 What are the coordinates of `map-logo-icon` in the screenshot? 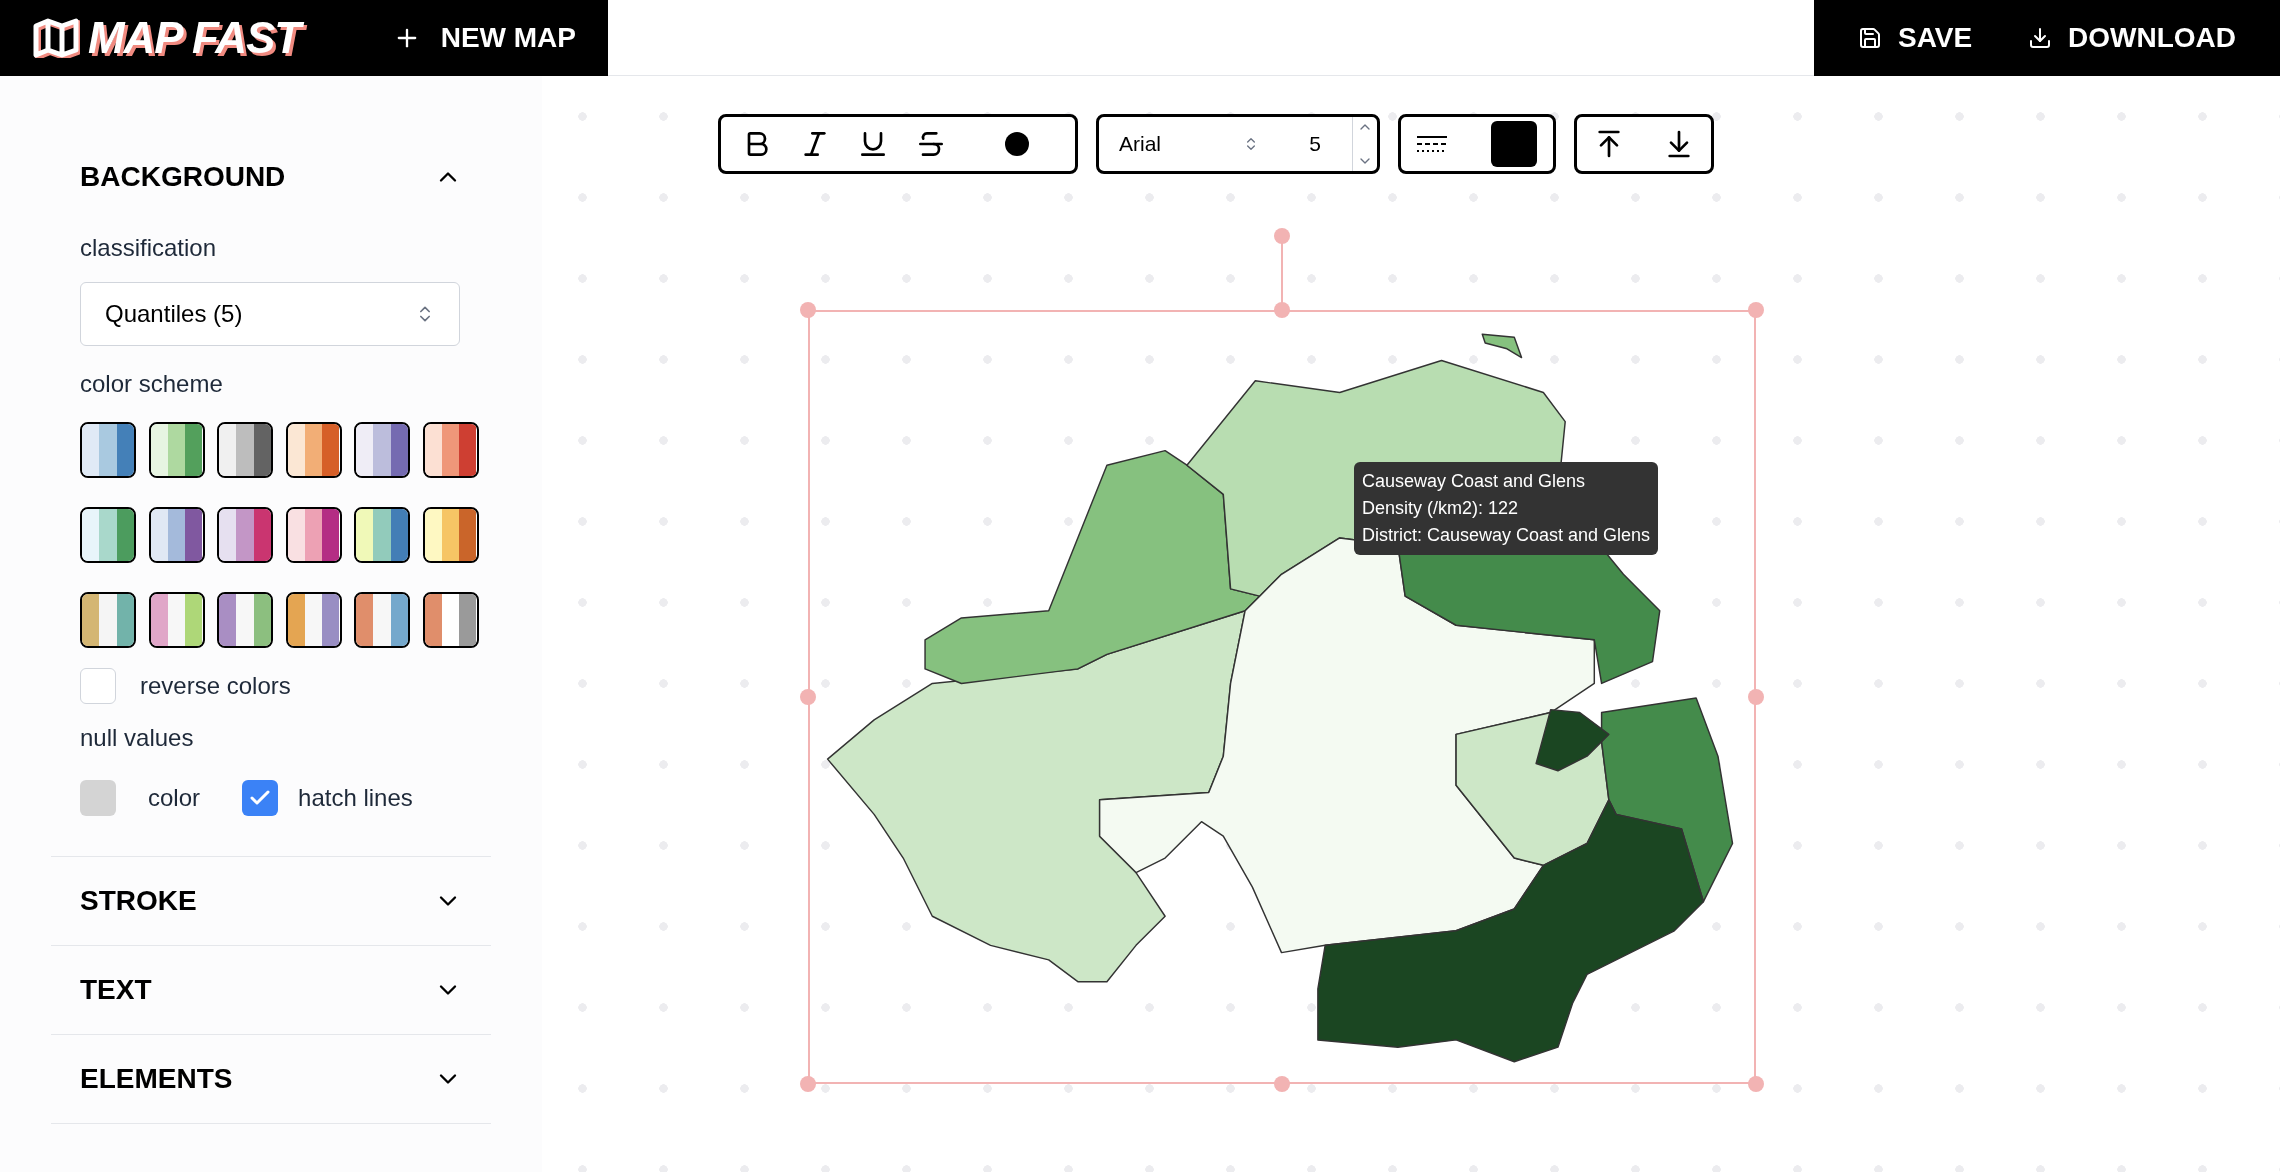 It's located at (56, 38).